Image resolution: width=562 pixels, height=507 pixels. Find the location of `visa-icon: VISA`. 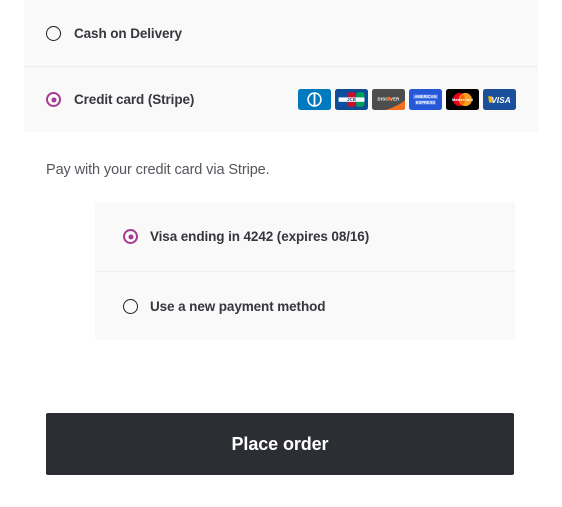

visa-icon: VISA is located at coordinates (499, 99).